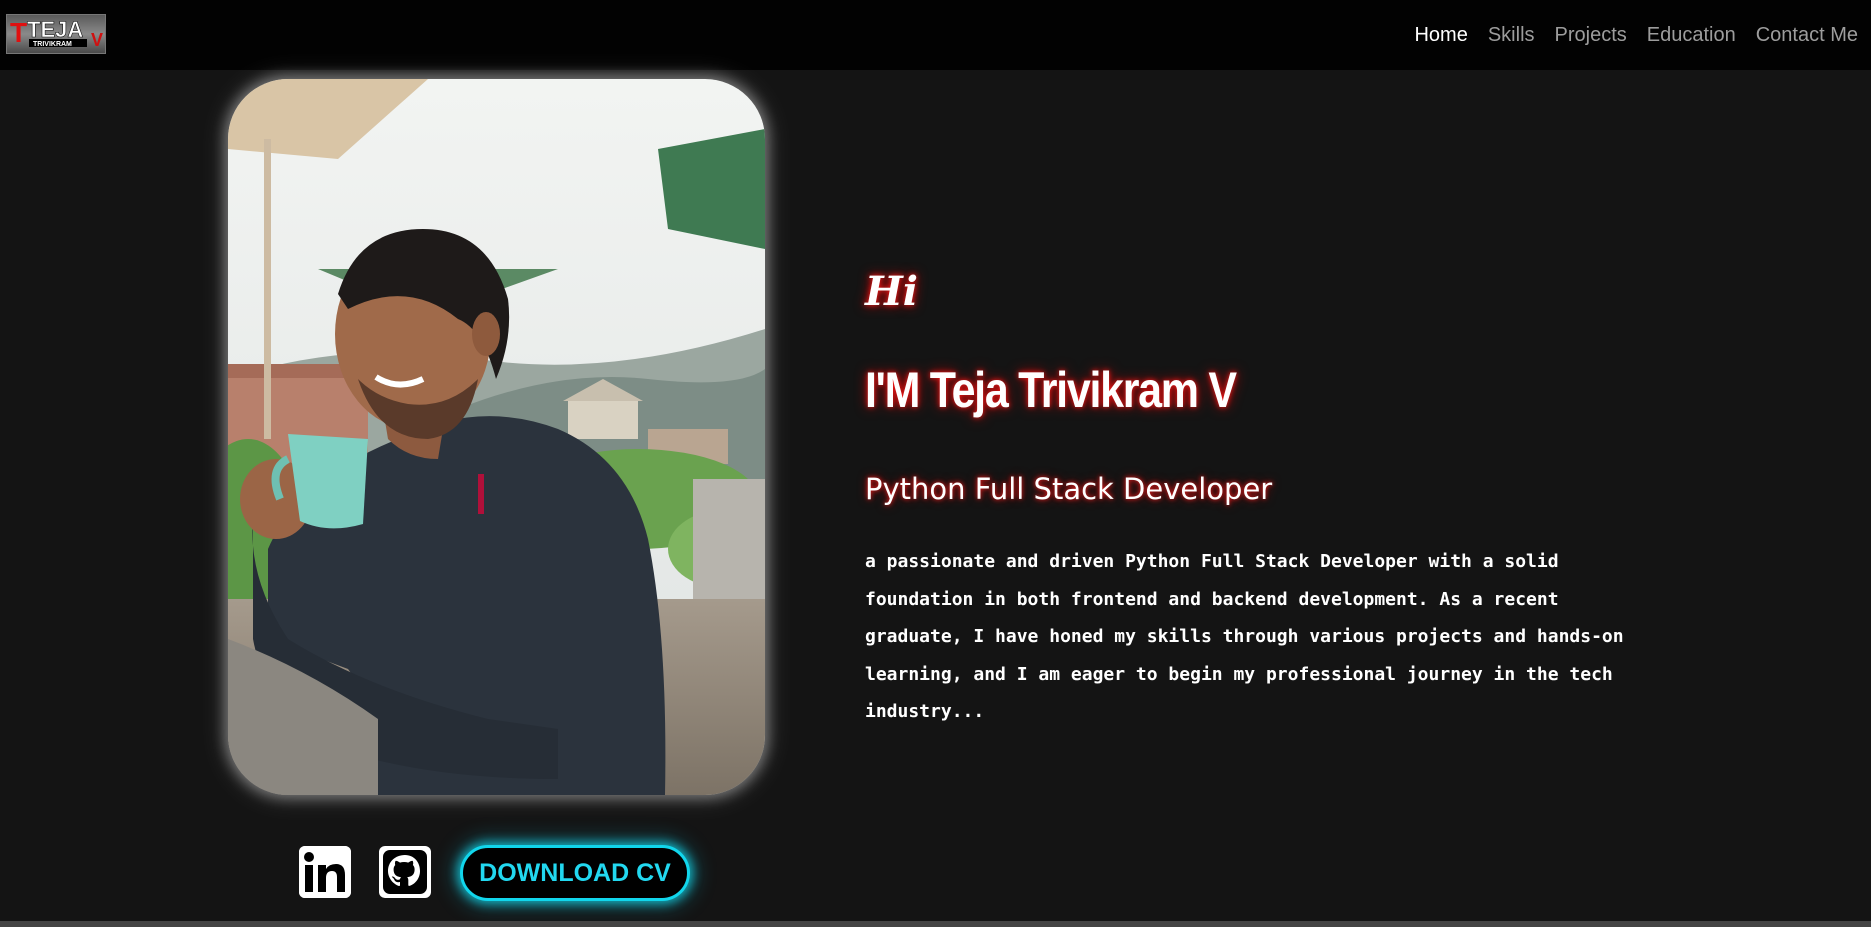 The image size is (1871, 927). Describe the element at coordinates (935, 924) in the screenshot. I see `page-bottom-divider` at that location.